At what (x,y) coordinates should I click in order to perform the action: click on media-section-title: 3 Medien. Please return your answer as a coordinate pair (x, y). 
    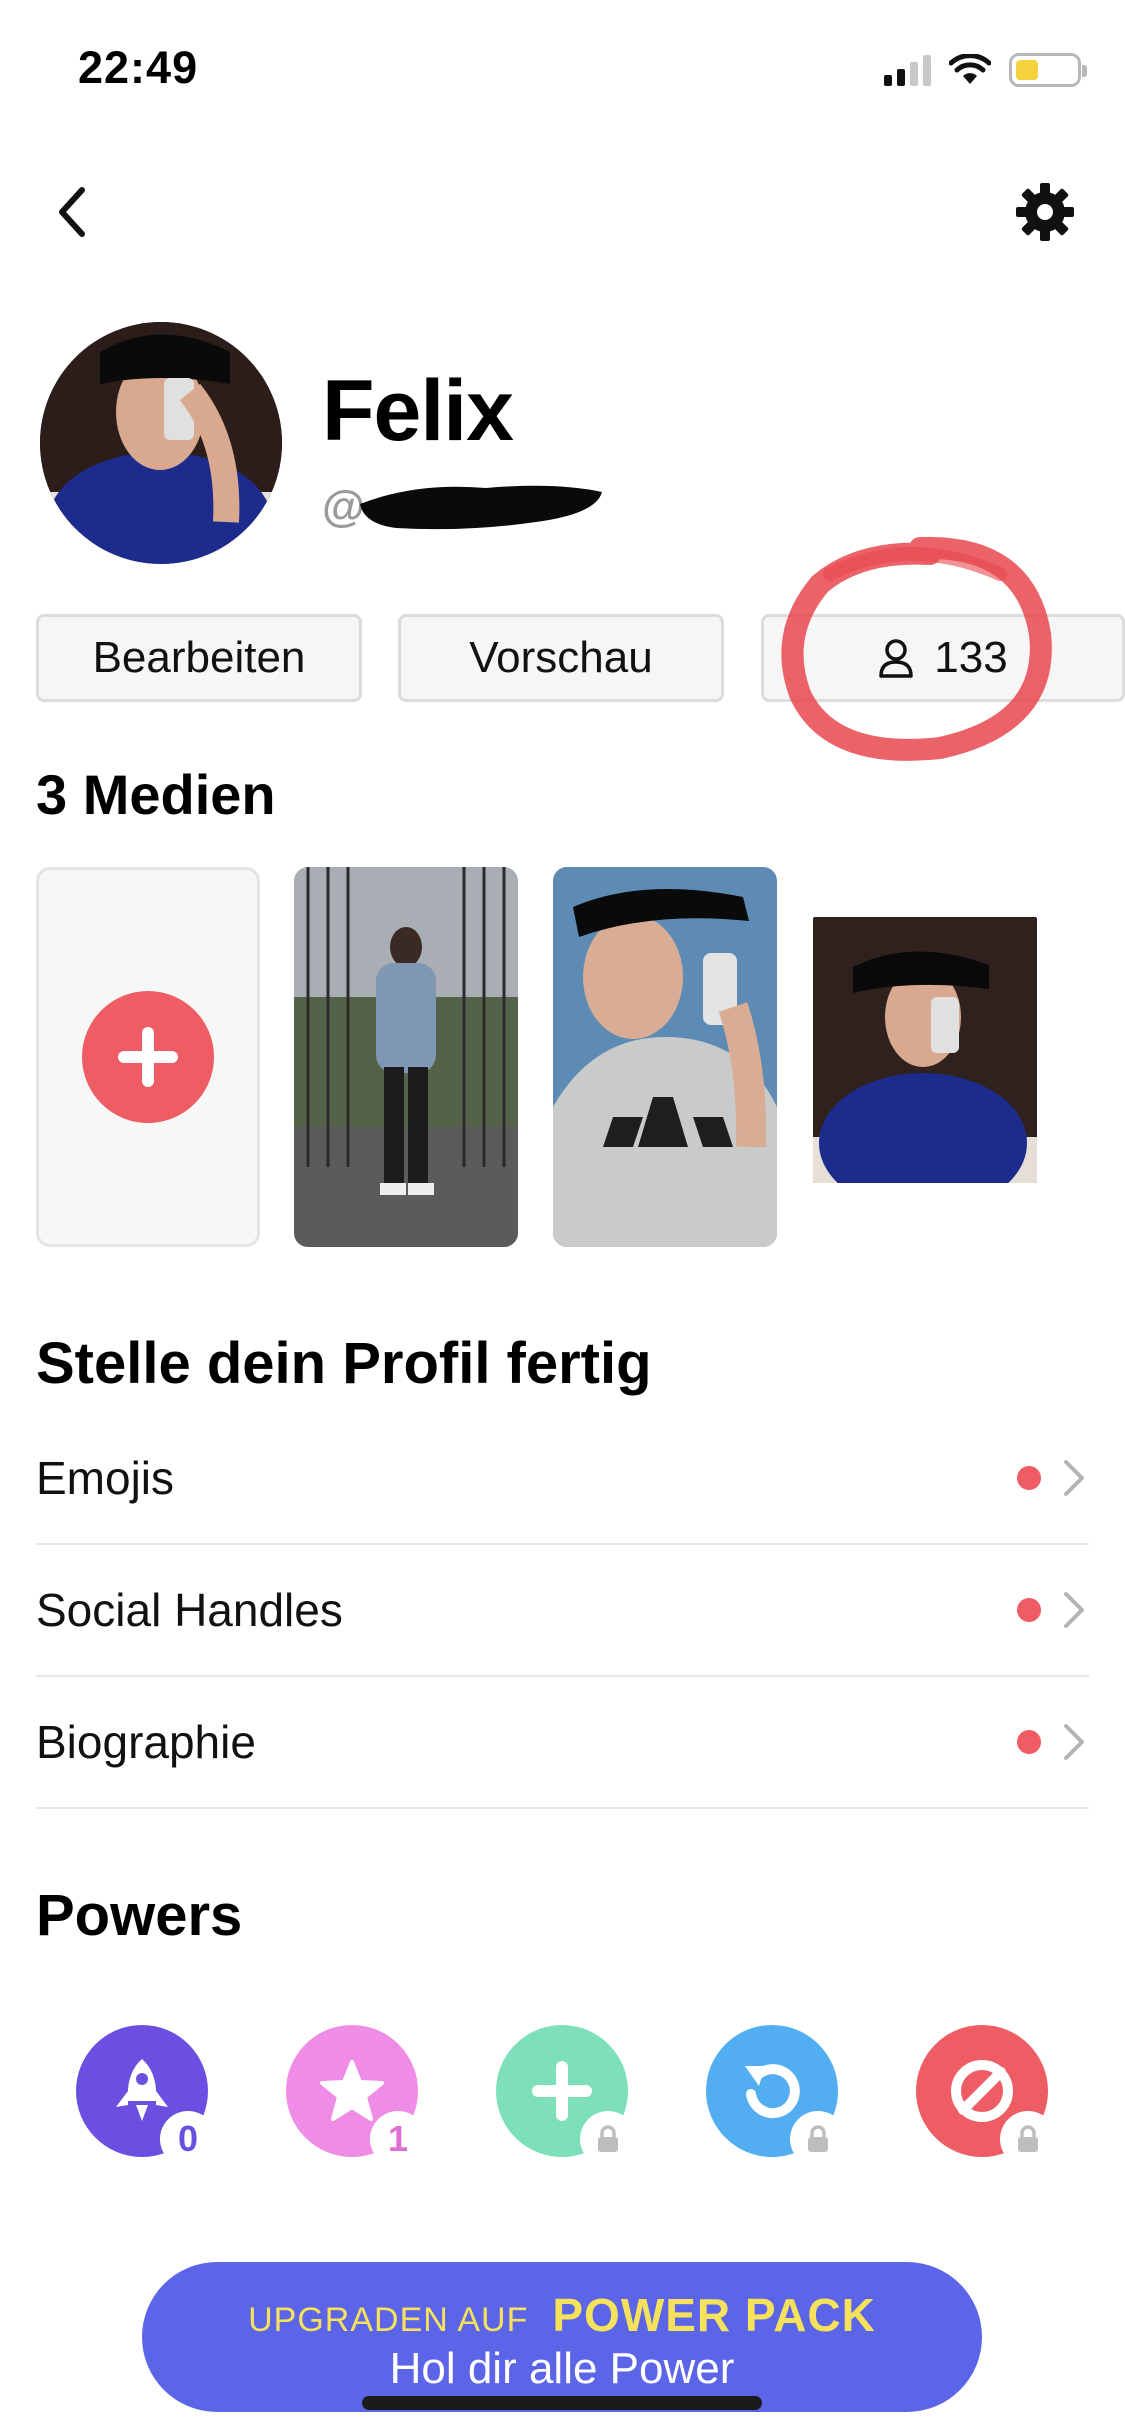
    Looking at the image, I should click on (156, 794).